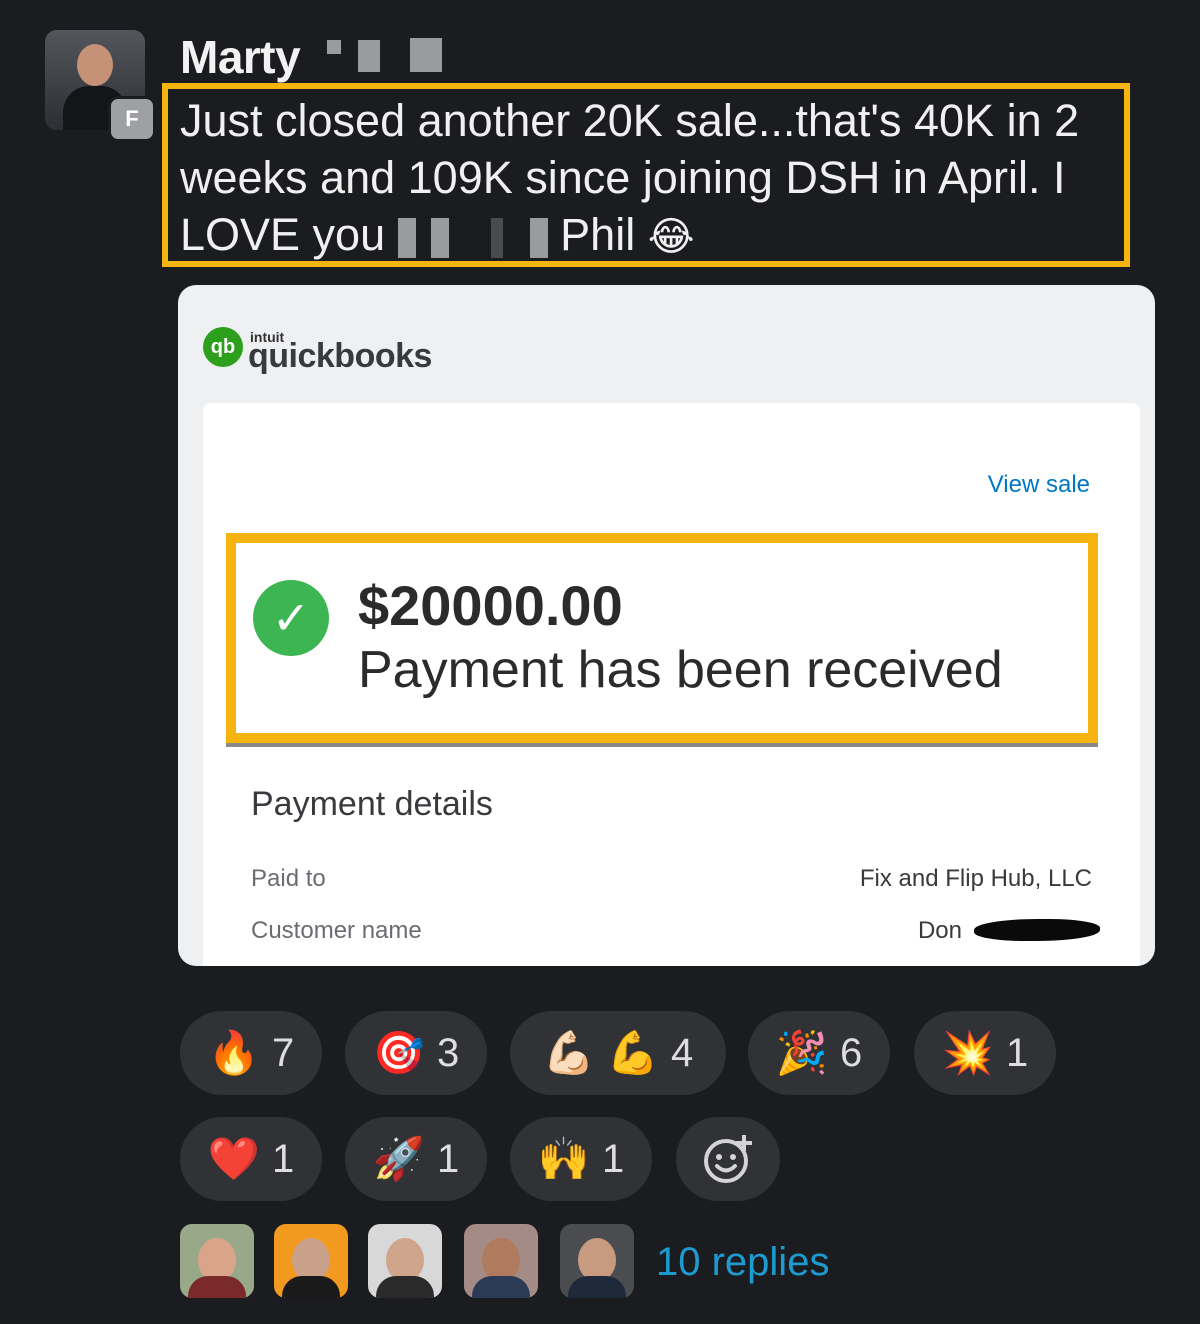 The image size is (1200, 1324). Describe the element at coordinates (939, 930) in the screenshot. I see `customer-name-value: Don` at that location.